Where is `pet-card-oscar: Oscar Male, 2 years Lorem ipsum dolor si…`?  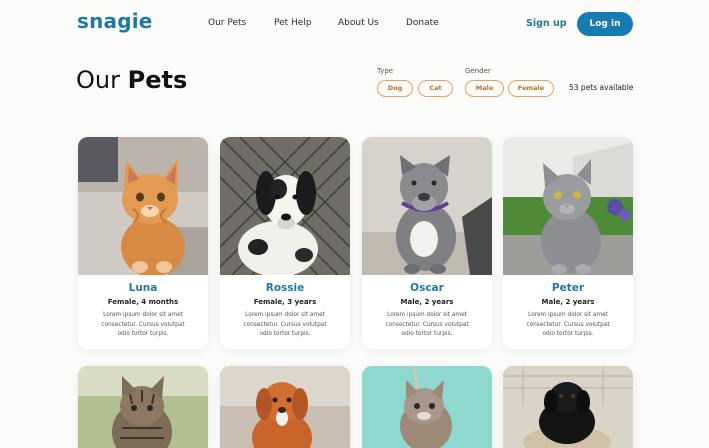 pet-card-oscar: Oscar Male, 2 years Lorem ipsum dolor si… is located at coordinates (427, 243).